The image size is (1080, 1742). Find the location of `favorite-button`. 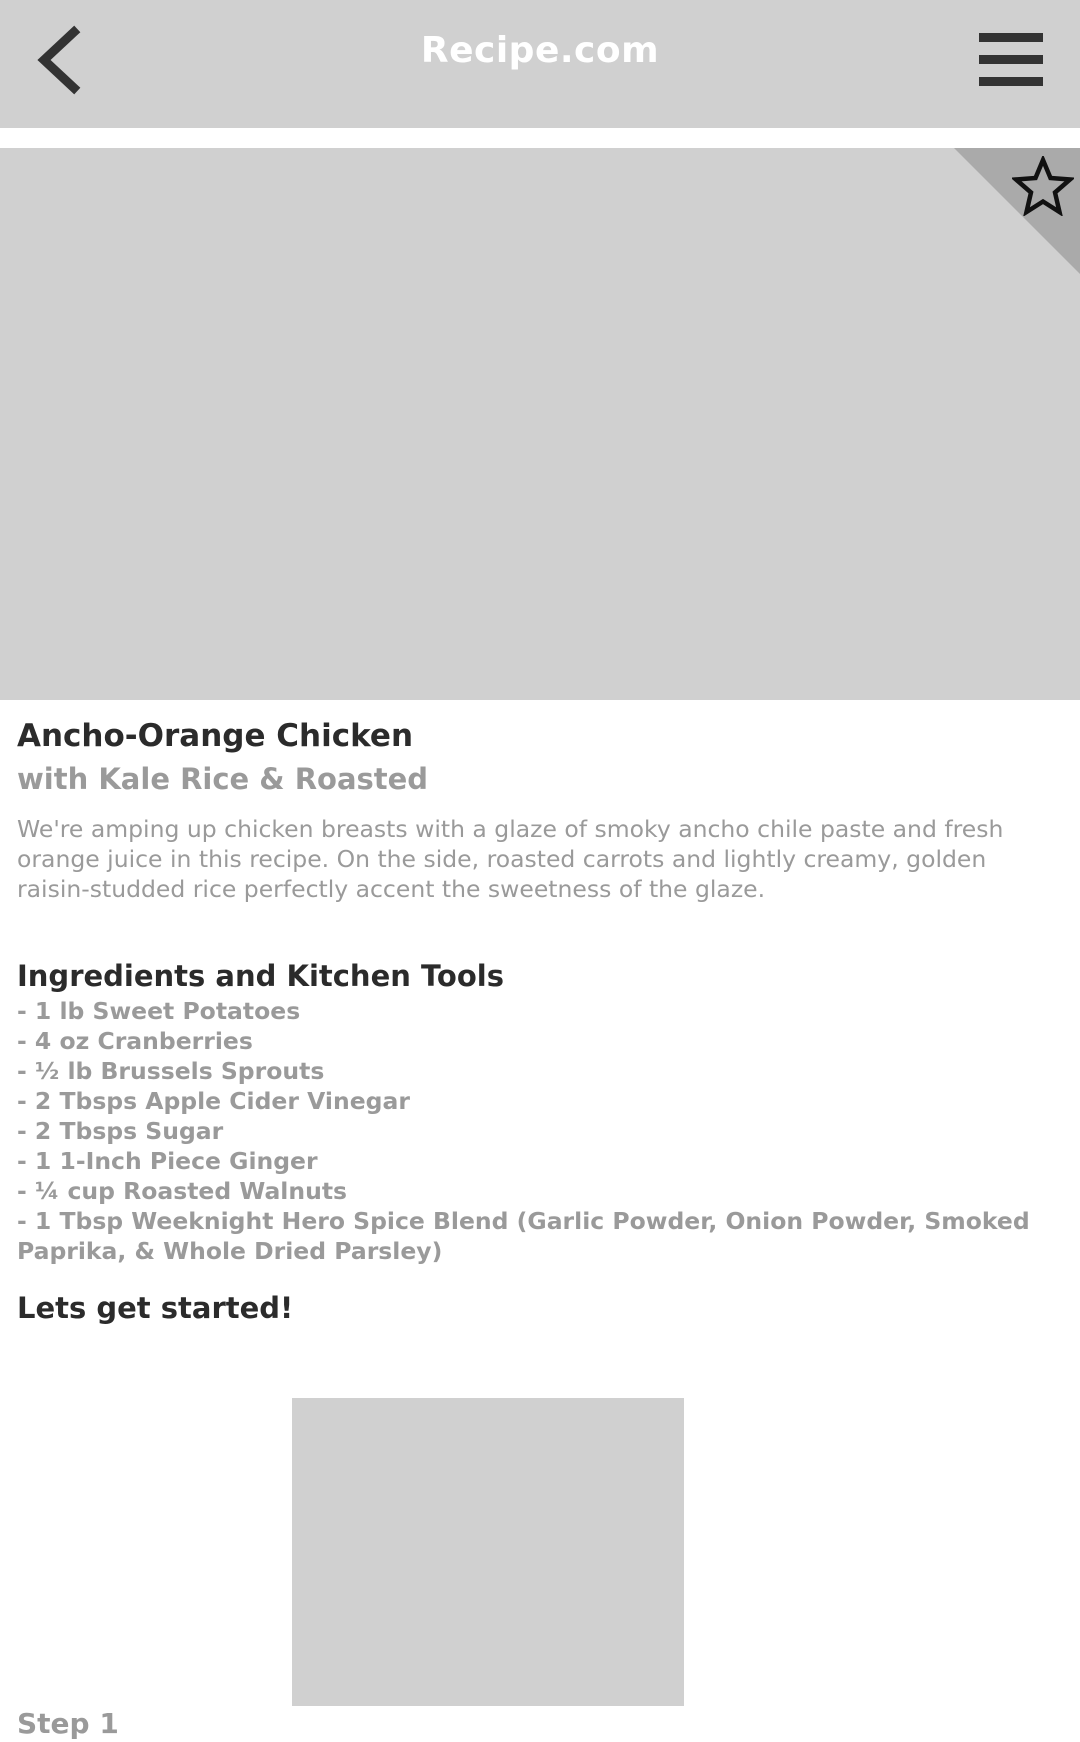

favorite-button is located at coordinates (1043, 185).